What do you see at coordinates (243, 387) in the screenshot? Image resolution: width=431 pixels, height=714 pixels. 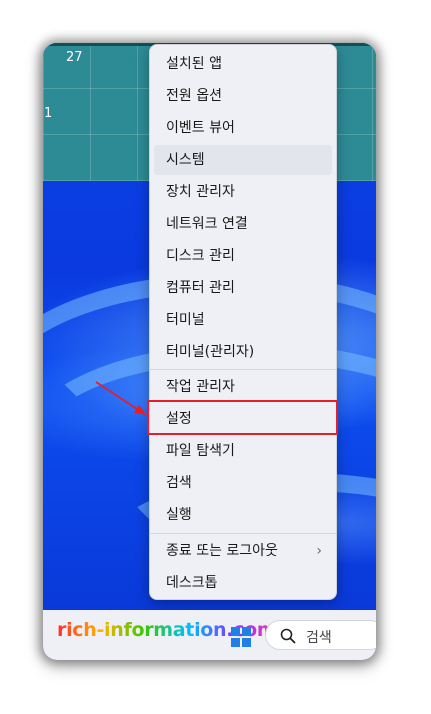 I see `menu-item-task-manager: 작업 관리자` at bounding box center [243, 387].